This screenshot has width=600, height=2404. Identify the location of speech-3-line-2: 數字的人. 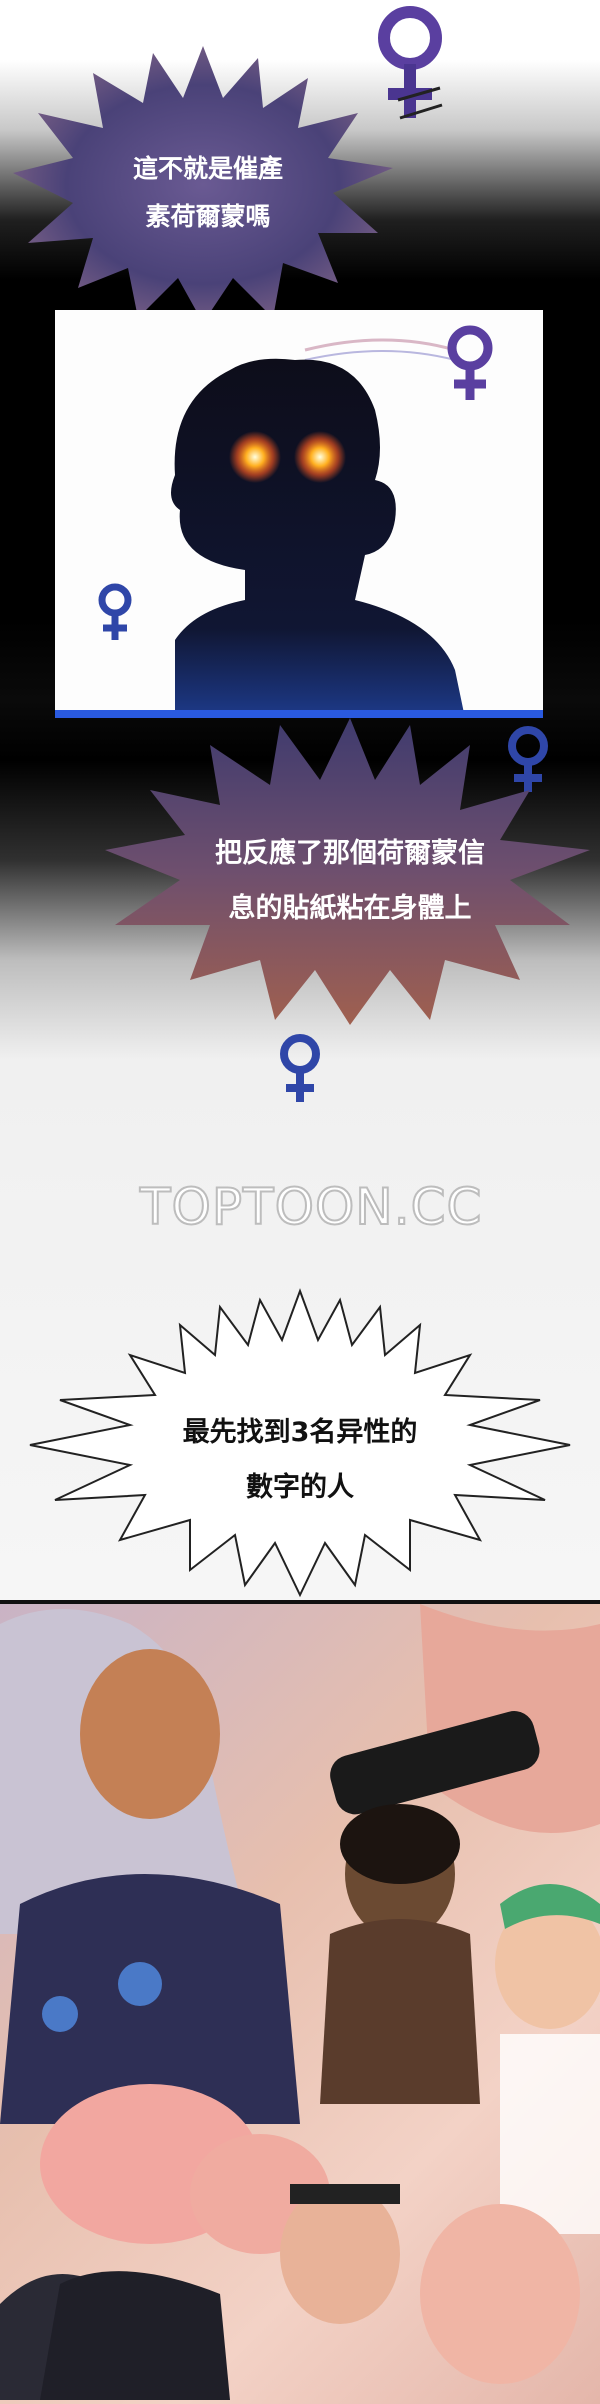
(300, 1487).